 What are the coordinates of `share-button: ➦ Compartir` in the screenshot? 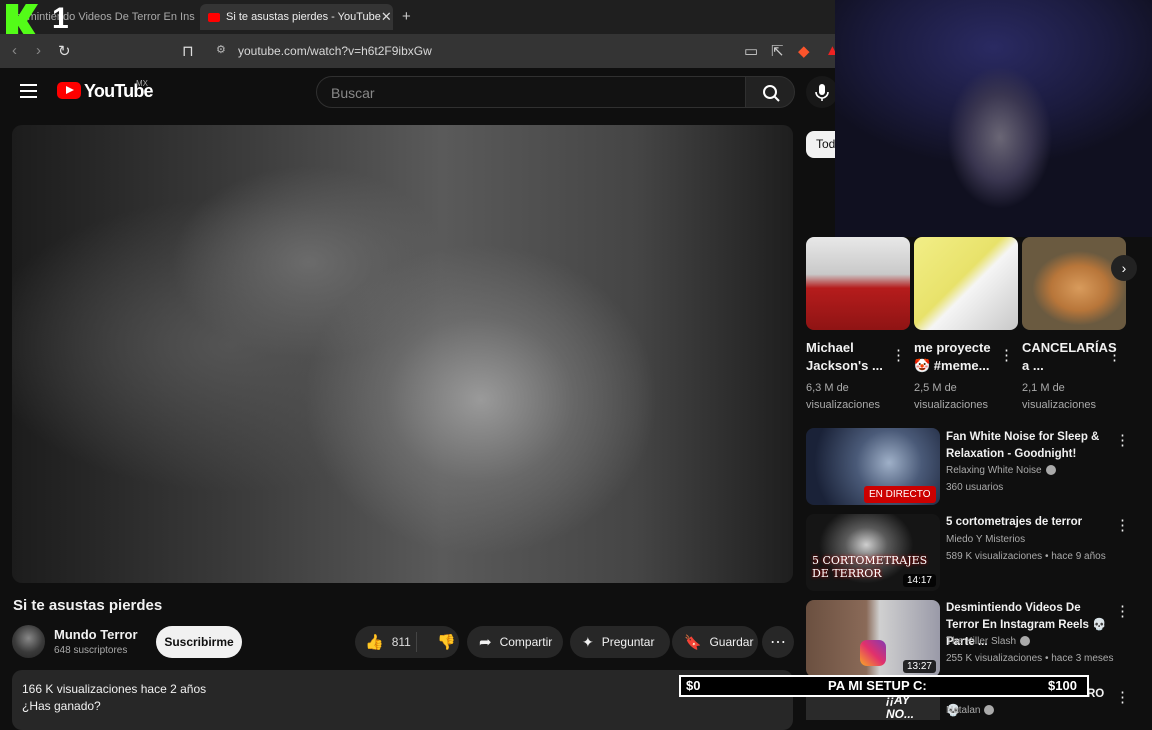 It's located at (515, 642).